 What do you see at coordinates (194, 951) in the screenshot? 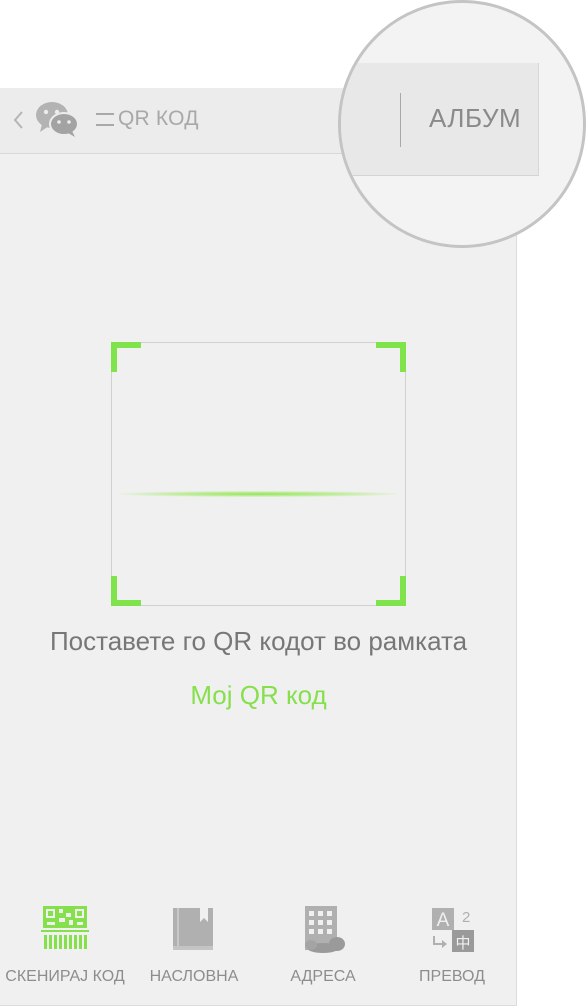
I see `nav-item-home: НАСЛОВНА` at bounding box center [194, 951].